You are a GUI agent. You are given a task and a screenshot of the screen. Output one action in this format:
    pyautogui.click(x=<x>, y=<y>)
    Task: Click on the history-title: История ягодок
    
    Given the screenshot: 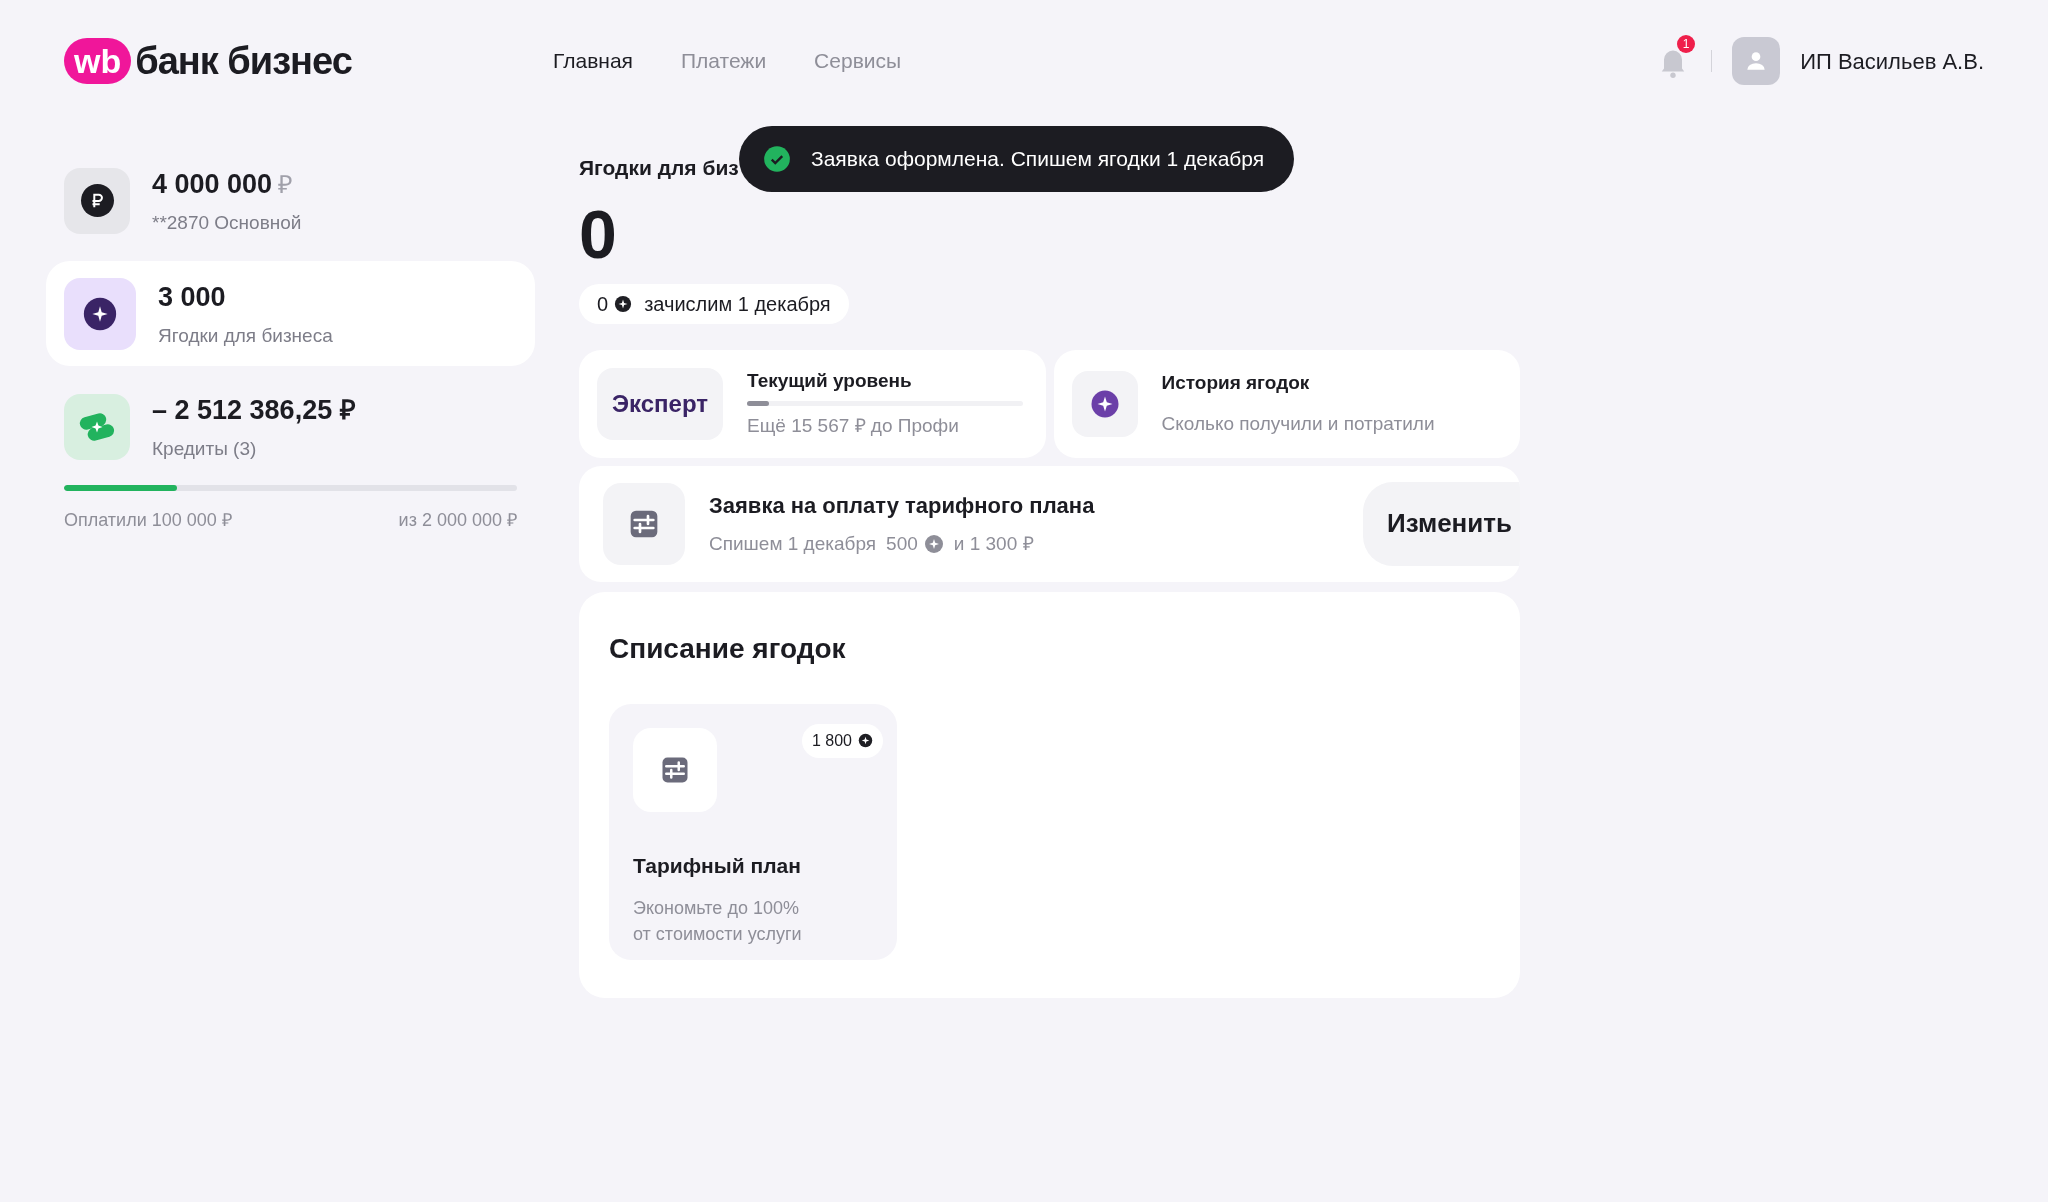 What is the action you would take?
    pyautogui.click(x=1236, y=383)
    